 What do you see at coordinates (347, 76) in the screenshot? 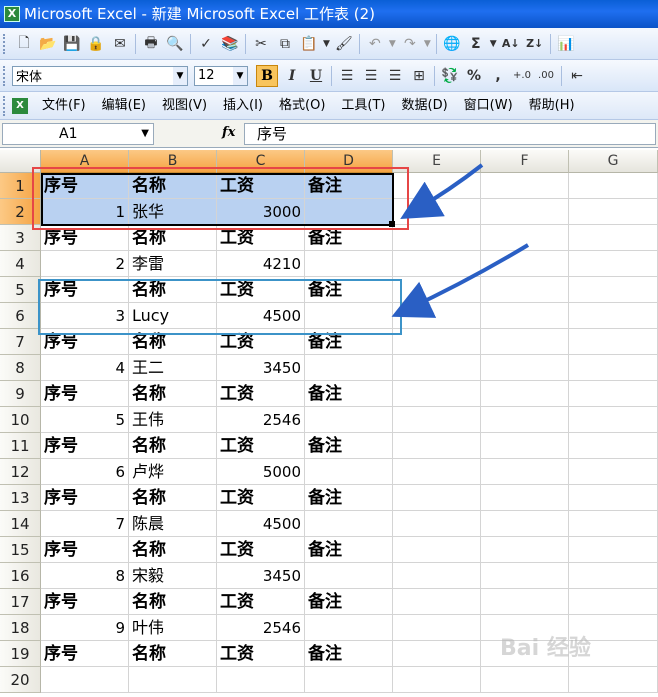
I see `align-left-icon: ☰` at bounding box center [347, 76].